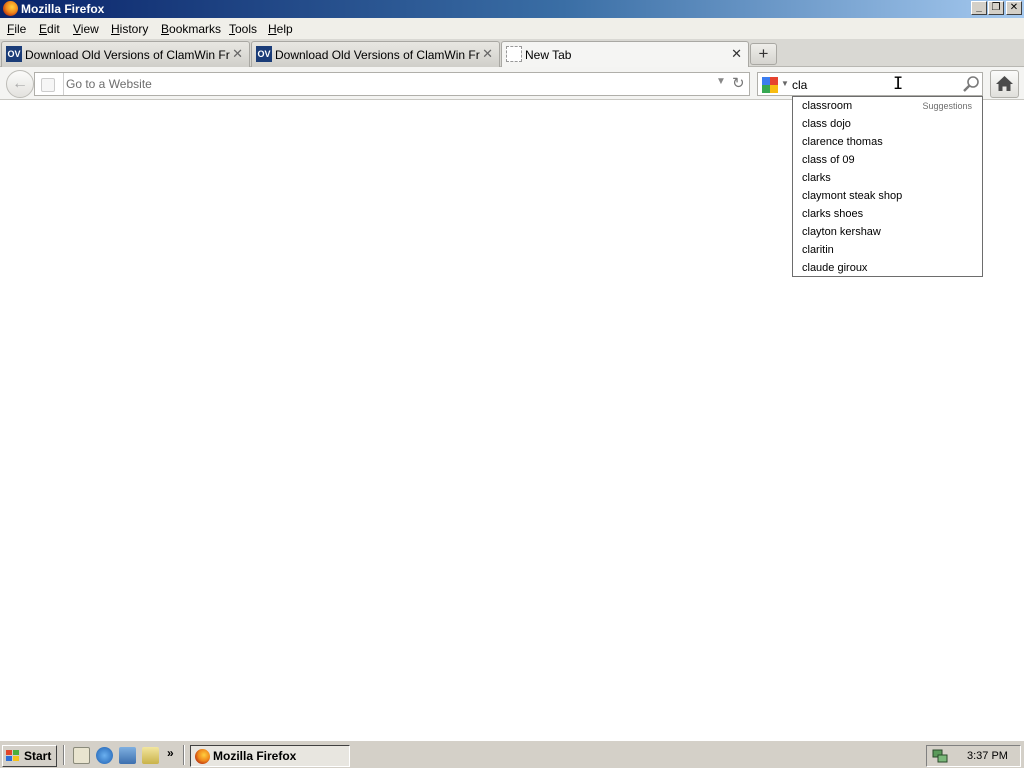 The width and height of the screenshot is (1024, 768). Describe the element at coordinates (770, 85) in the screenshot. I see `google-icon` at that location.